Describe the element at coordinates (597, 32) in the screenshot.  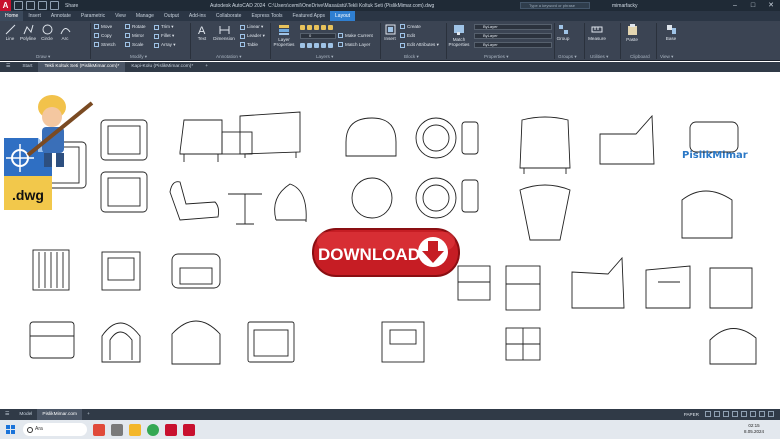
I see `measure-button: Measure` at that location.